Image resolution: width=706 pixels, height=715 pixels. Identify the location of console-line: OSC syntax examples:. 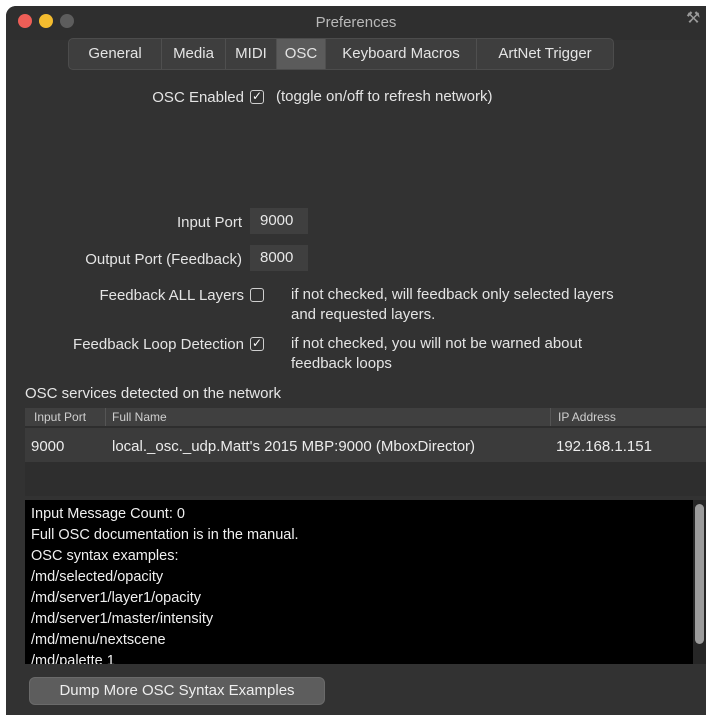
(105, 556).